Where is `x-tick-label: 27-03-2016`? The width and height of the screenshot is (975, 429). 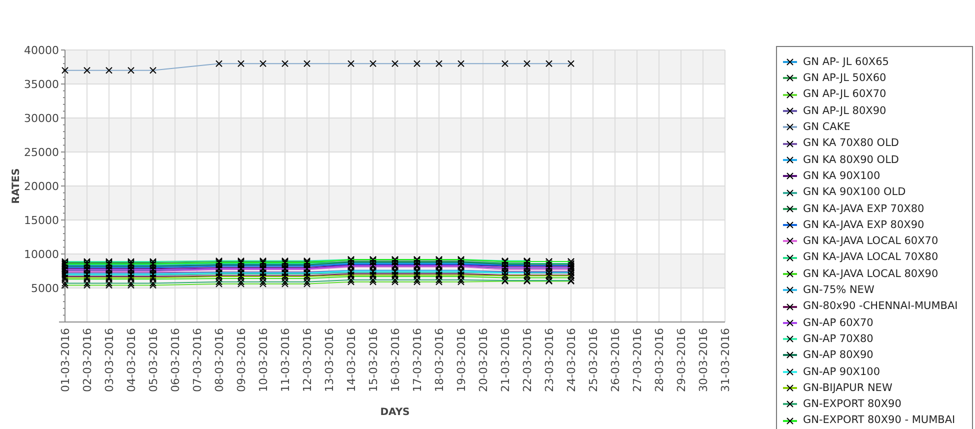 x-tick-label: 27-03-2016 is located at coordinates (637, 360).